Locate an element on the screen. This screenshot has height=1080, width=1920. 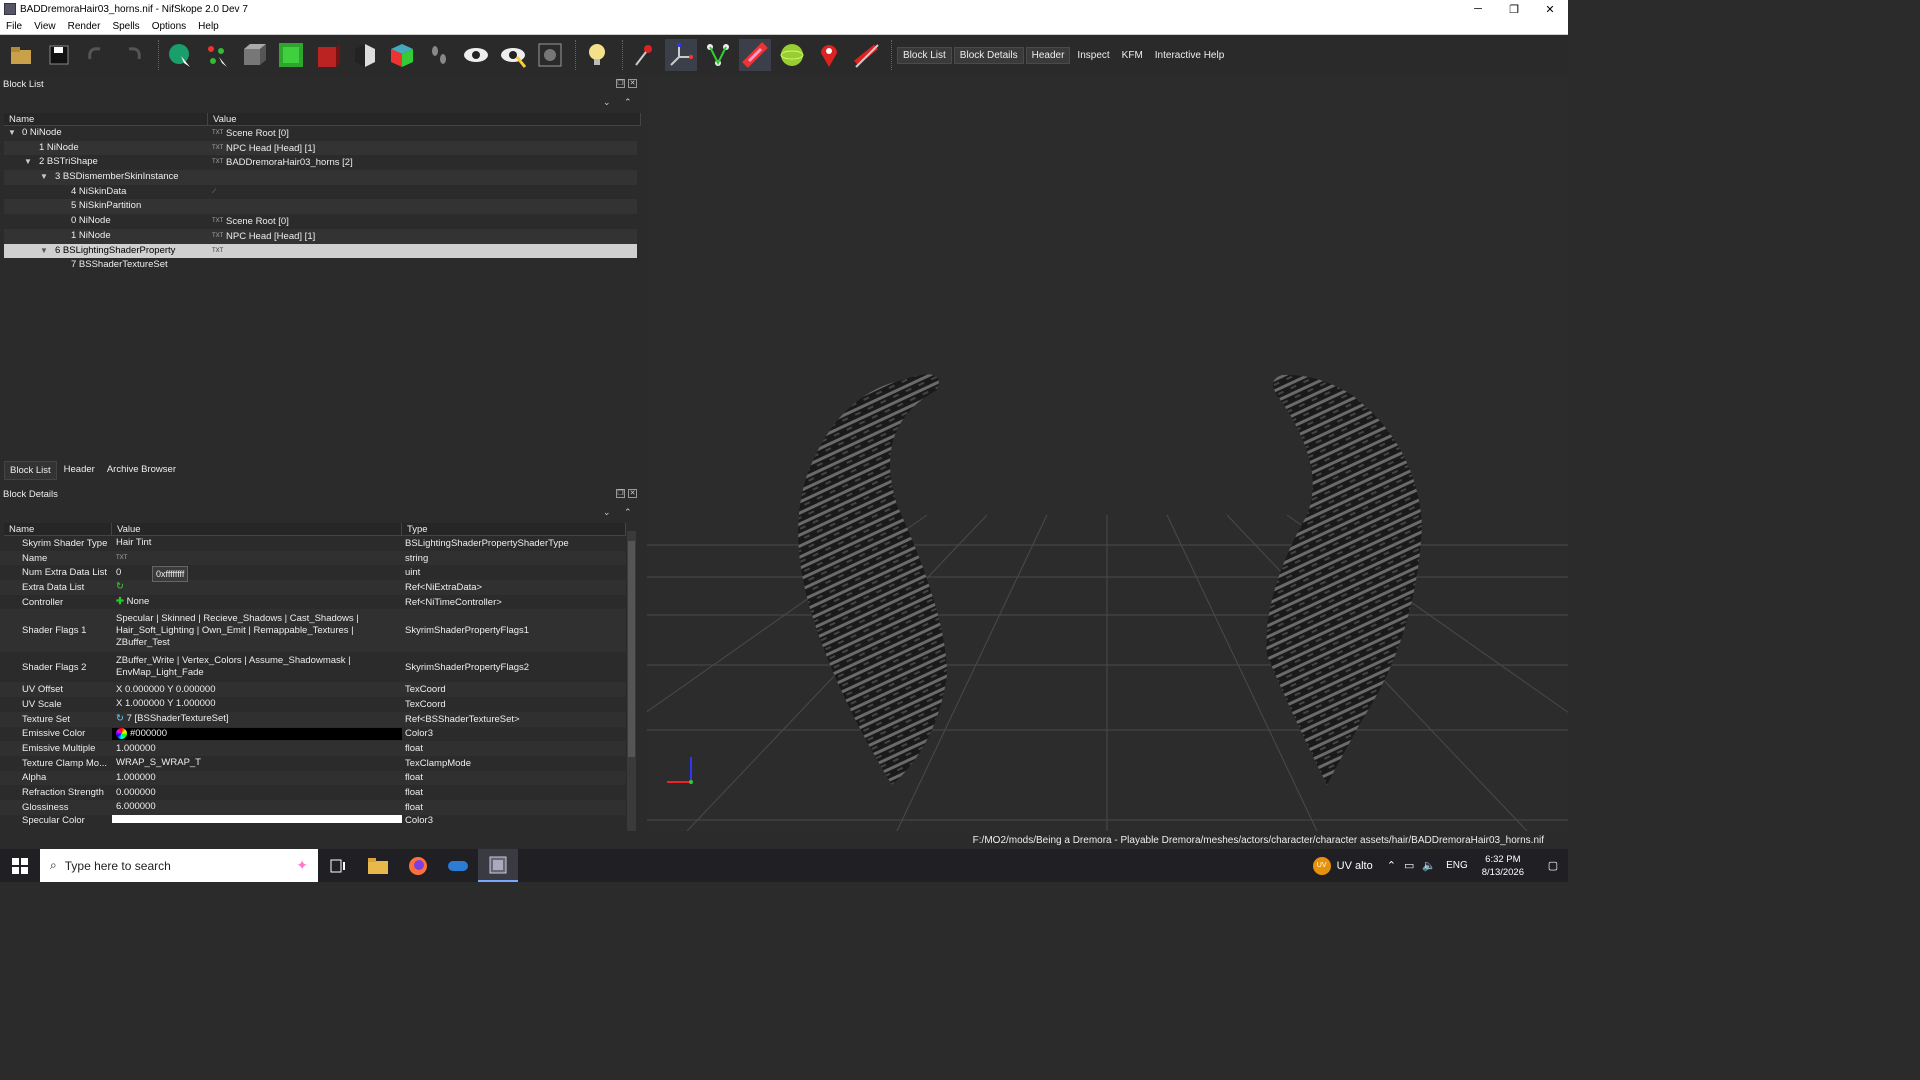
network-icon: ▭ is located at coordinates (1409, 865).